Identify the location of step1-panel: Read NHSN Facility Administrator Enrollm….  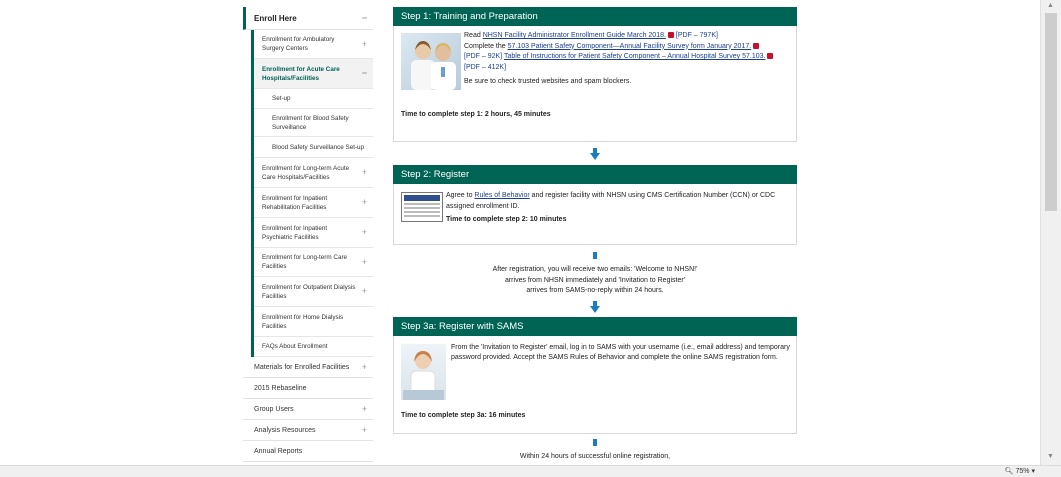
(595, 84).